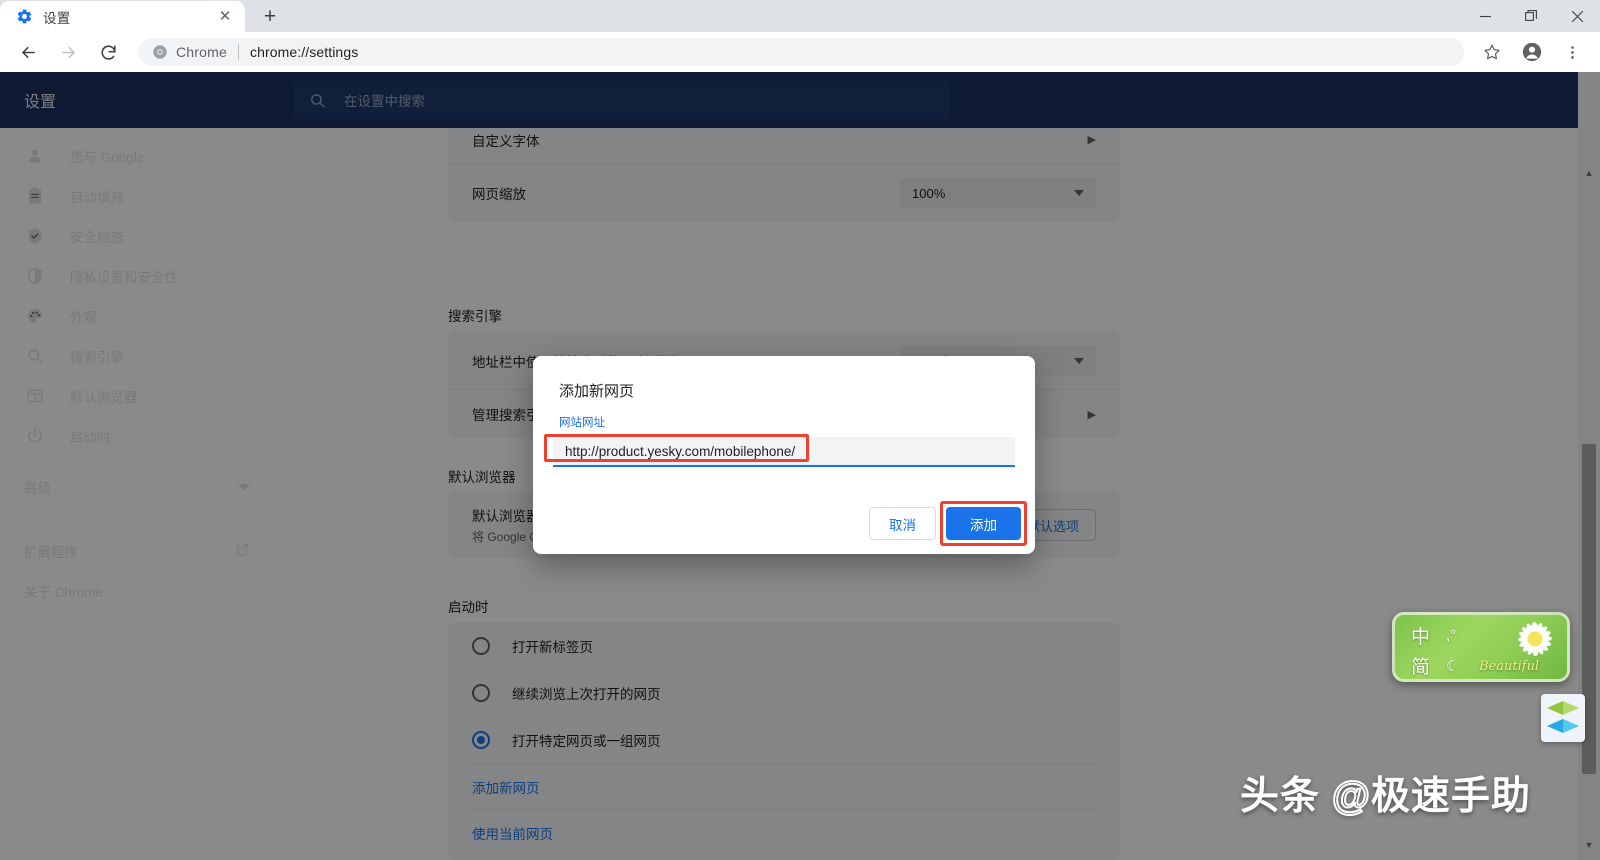 The width and height of the screenshot is (1600, 860). I want to click on bookmark-star-icon, so click(1492, 52).